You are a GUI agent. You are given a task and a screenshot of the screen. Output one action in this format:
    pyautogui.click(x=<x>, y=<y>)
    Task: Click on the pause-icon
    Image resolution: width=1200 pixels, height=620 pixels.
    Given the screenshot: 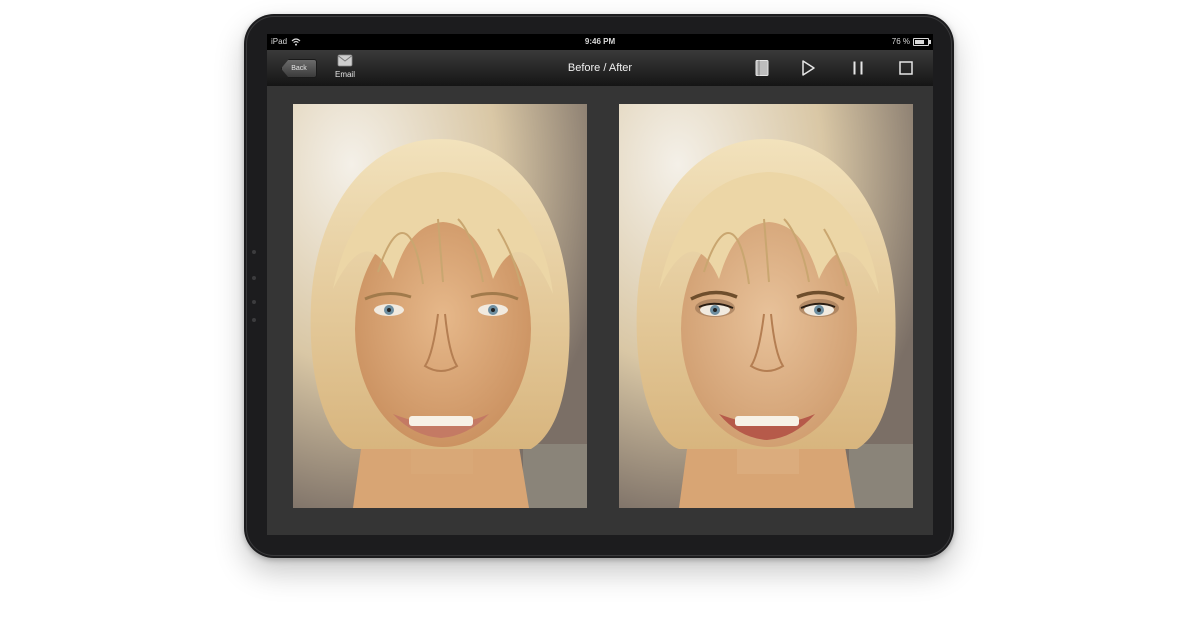 What is the action you would take?
    pyautogui.click(x=858, y=68)
    